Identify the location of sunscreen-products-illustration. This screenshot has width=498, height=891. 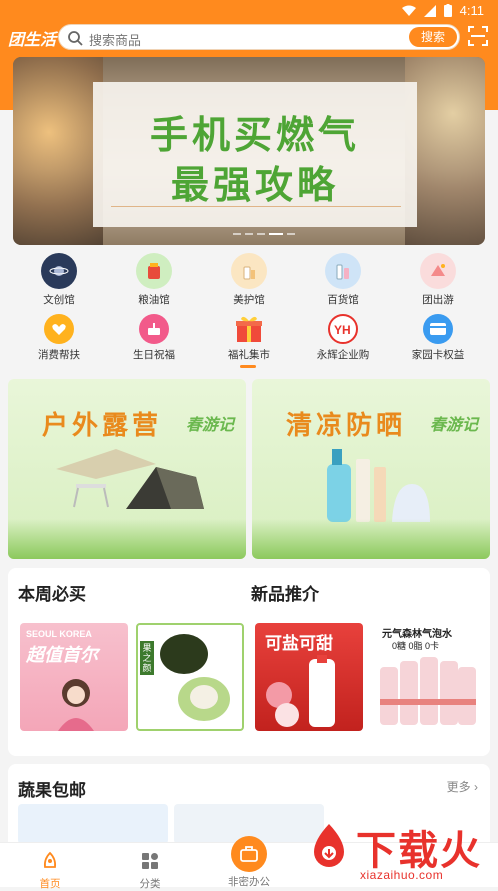
(378, 485).